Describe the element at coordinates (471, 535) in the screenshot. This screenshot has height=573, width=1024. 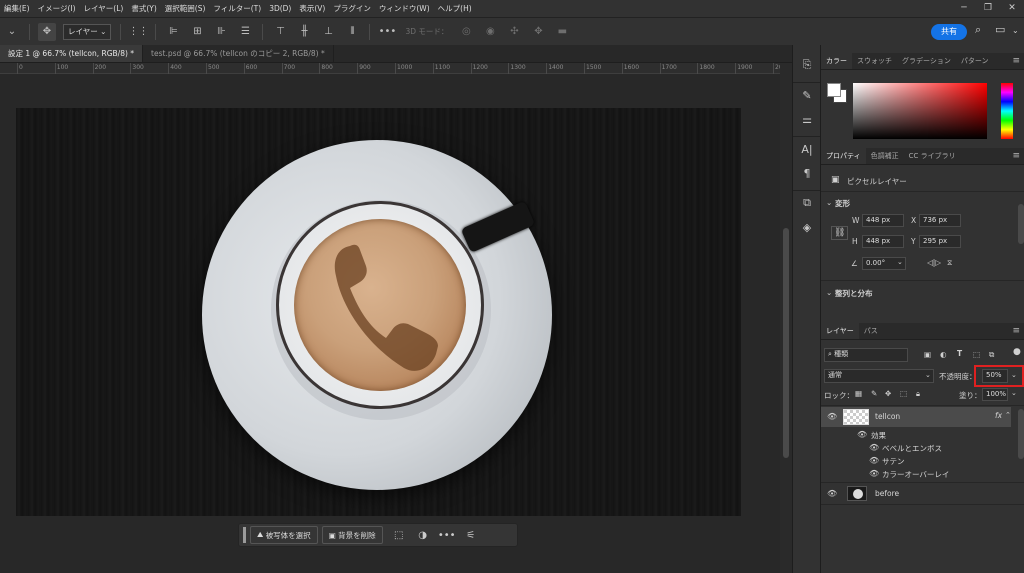
I see `settings-sliders-icon: ⚟` at that location.